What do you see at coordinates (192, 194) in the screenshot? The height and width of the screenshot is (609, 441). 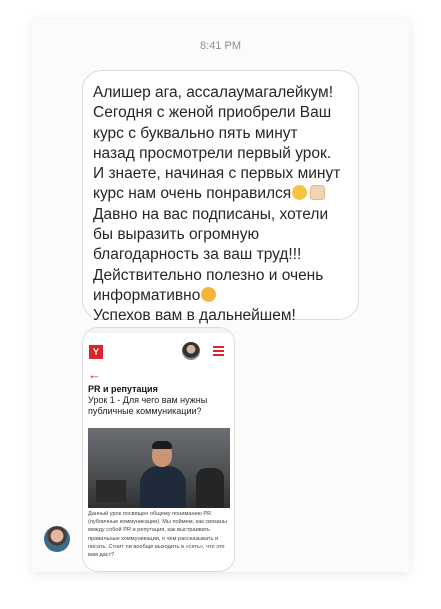 I see `message-line-text: курс нам очень понравился` at bounding box center [192, 194].